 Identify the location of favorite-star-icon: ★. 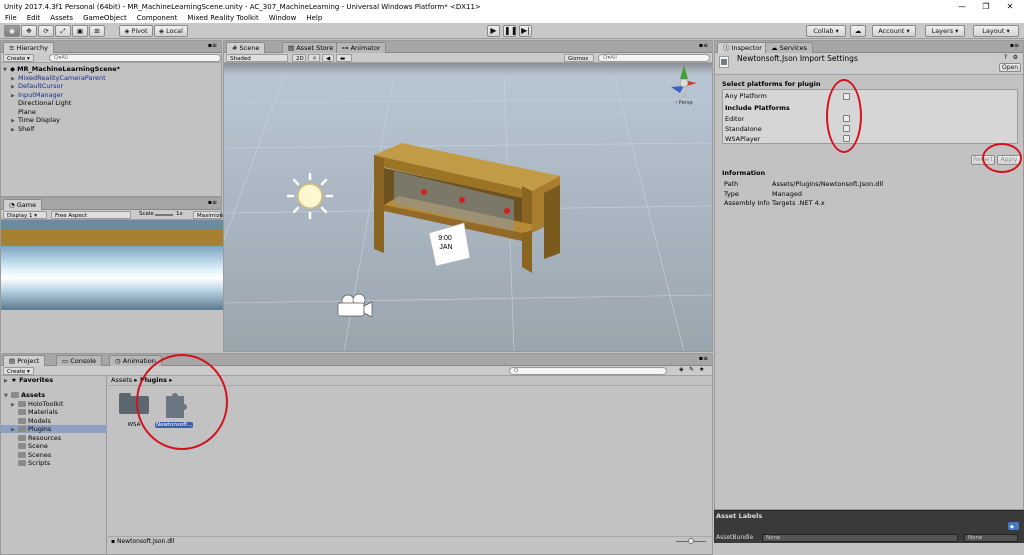
(701, 369).